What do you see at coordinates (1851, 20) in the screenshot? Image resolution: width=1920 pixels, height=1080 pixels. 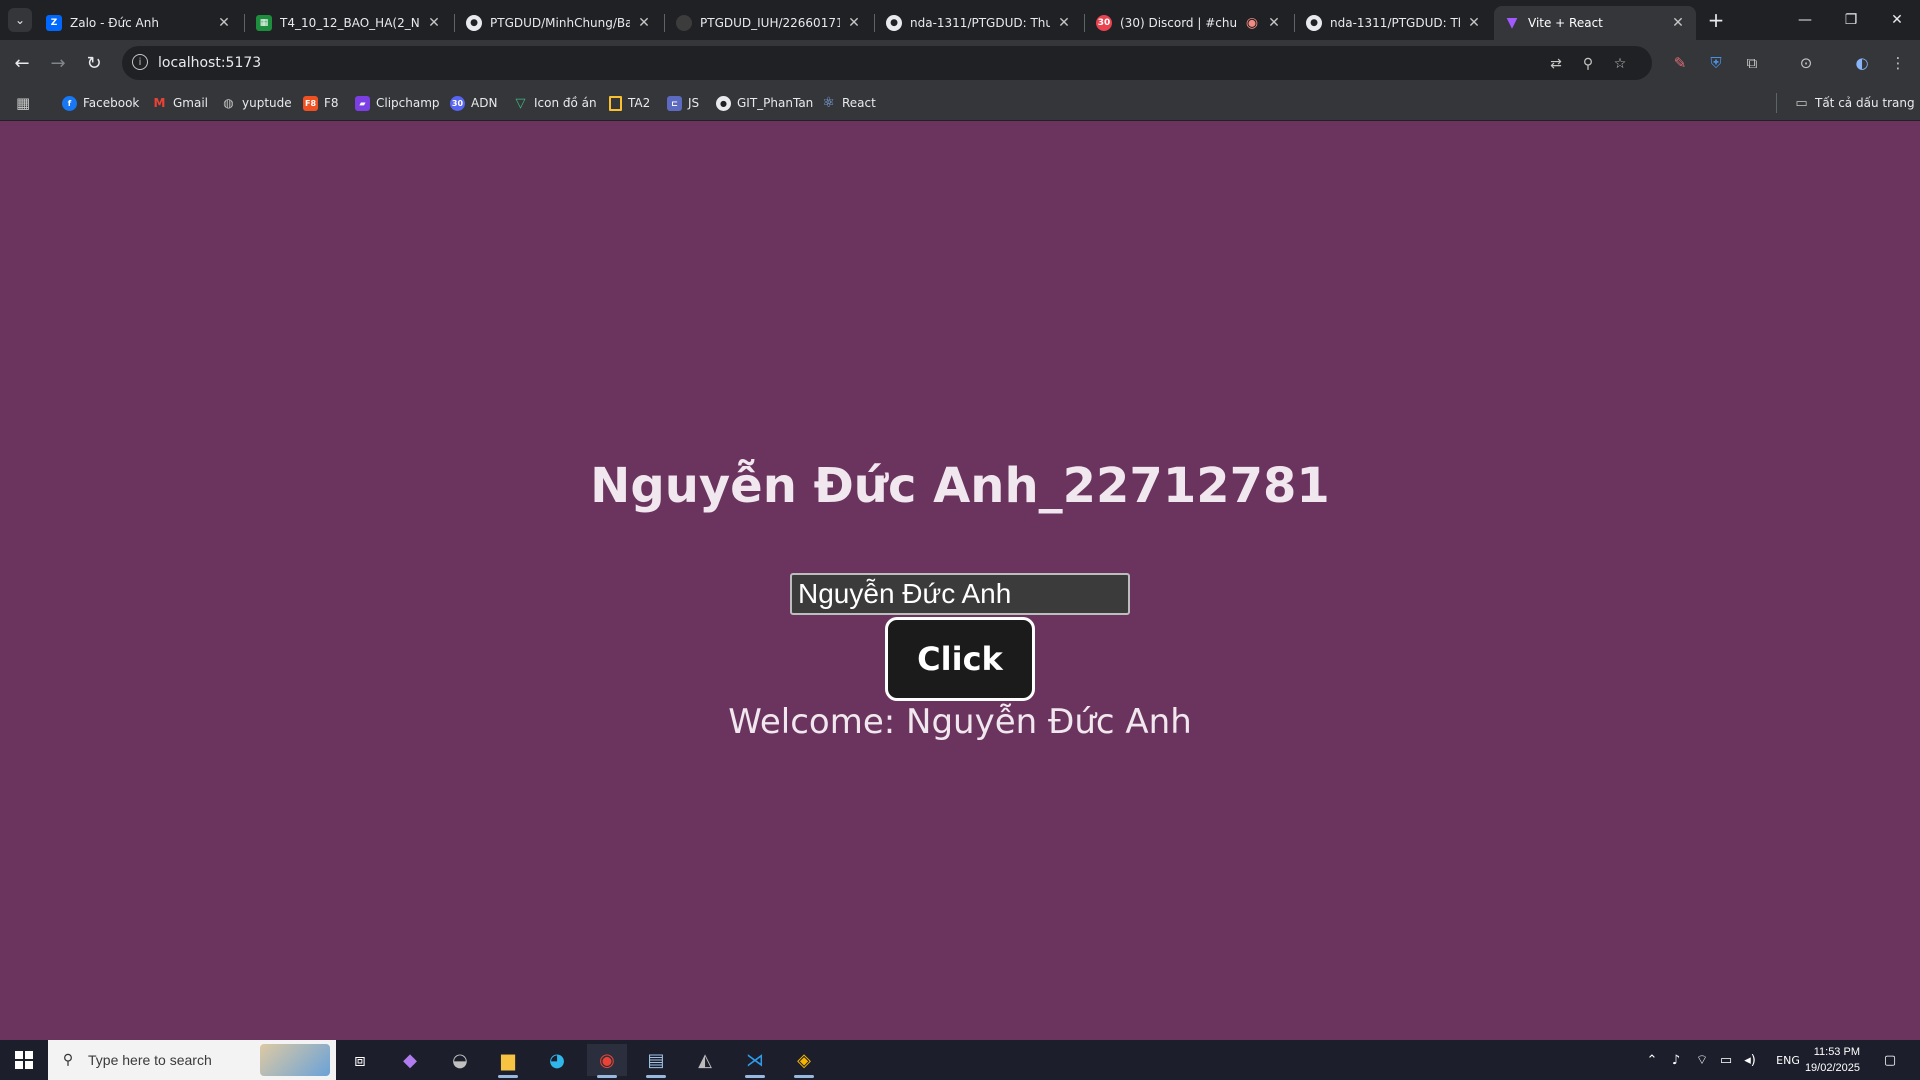 I see `restore-icon: ❐` at bounding box center [1851, 20].